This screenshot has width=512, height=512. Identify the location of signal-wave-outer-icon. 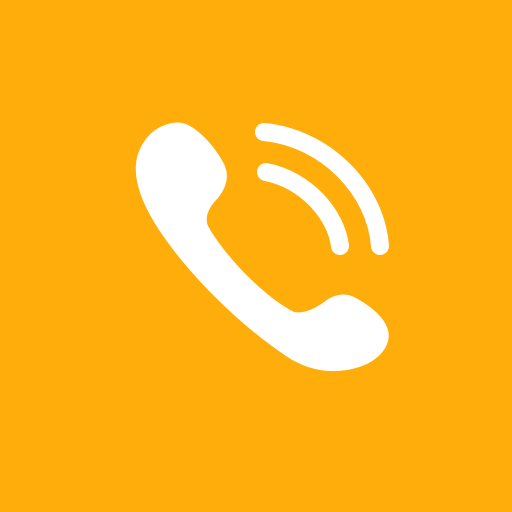
(322, 189).